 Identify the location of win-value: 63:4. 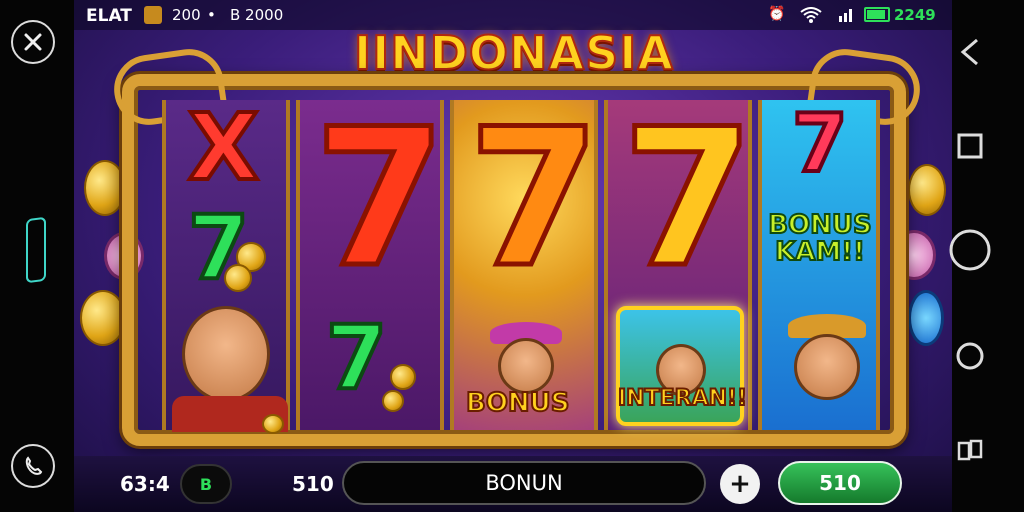
(145, 484).